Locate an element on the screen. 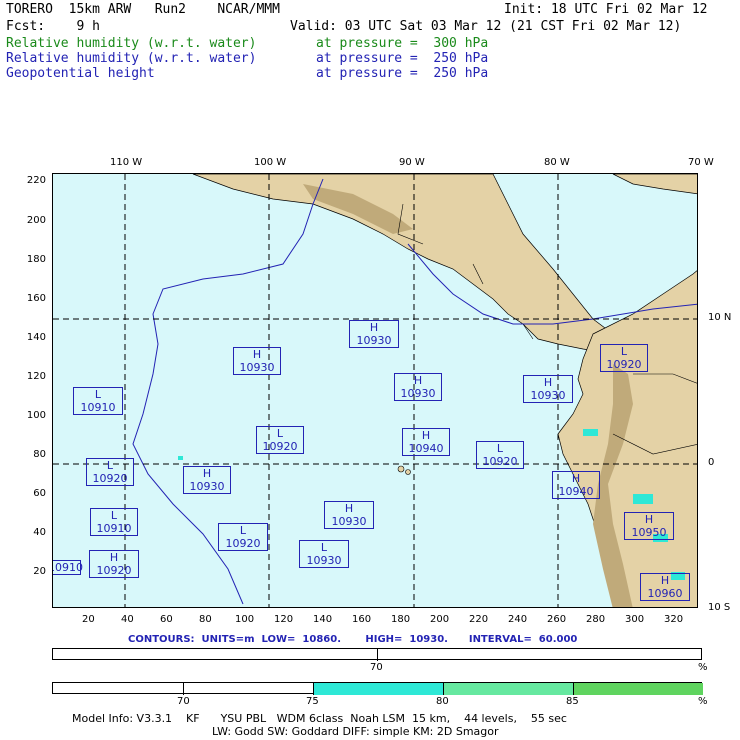 This screenshot has height=740, width=740. lon-label-70w: 70 W is located at coordinates (701, 162).